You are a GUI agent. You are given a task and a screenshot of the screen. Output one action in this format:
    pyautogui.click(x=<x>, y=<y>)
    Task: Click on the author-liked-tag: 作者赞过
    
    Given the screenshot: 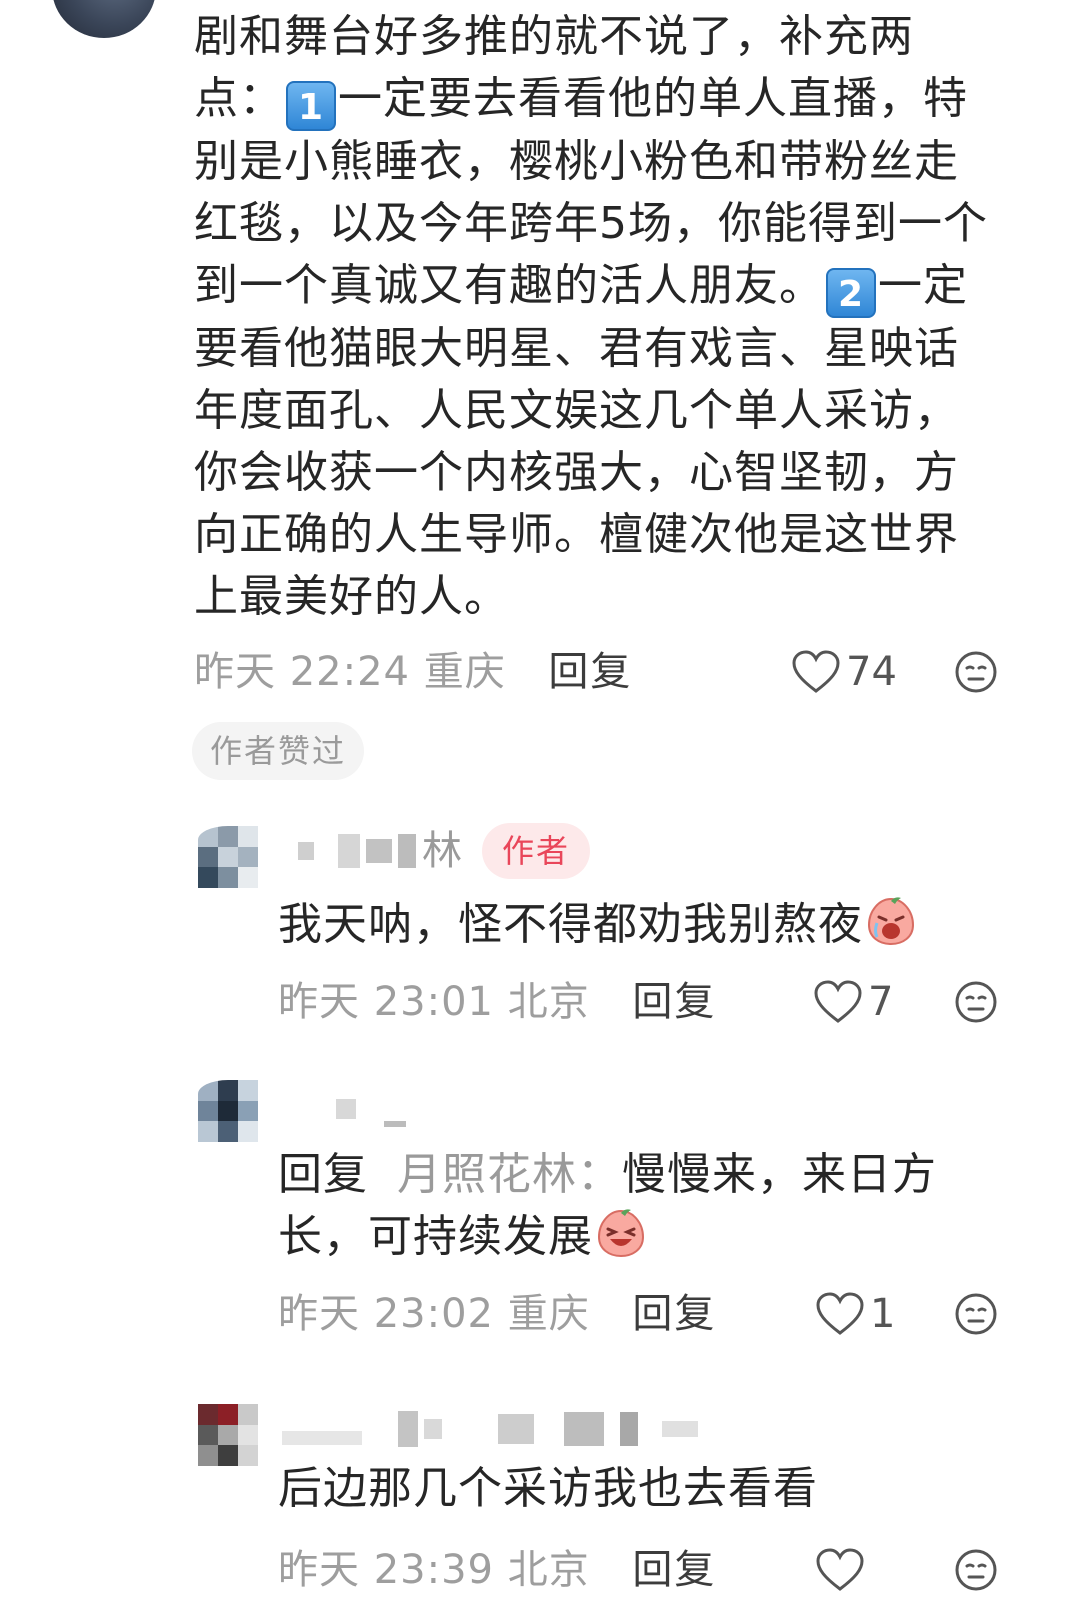 What is the action you would take?
    pyautogui.click(x=278, y=751)
    